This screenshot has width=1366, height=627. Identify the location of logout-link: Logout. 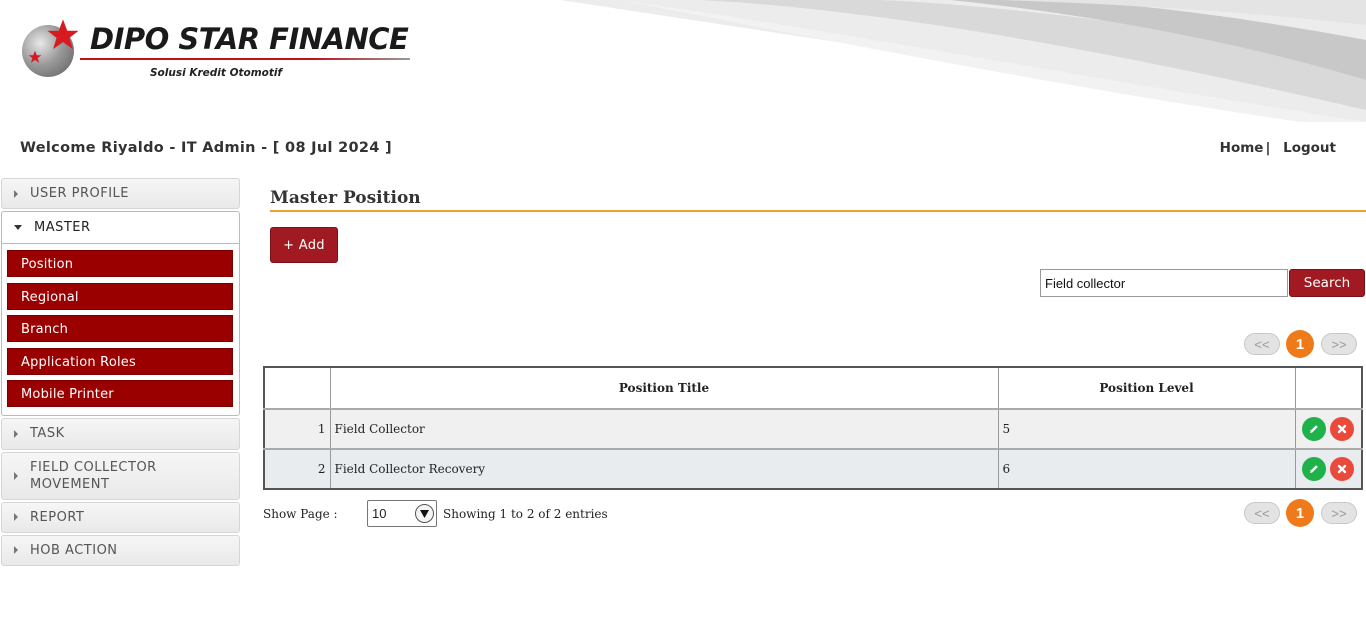
(1309, 148).